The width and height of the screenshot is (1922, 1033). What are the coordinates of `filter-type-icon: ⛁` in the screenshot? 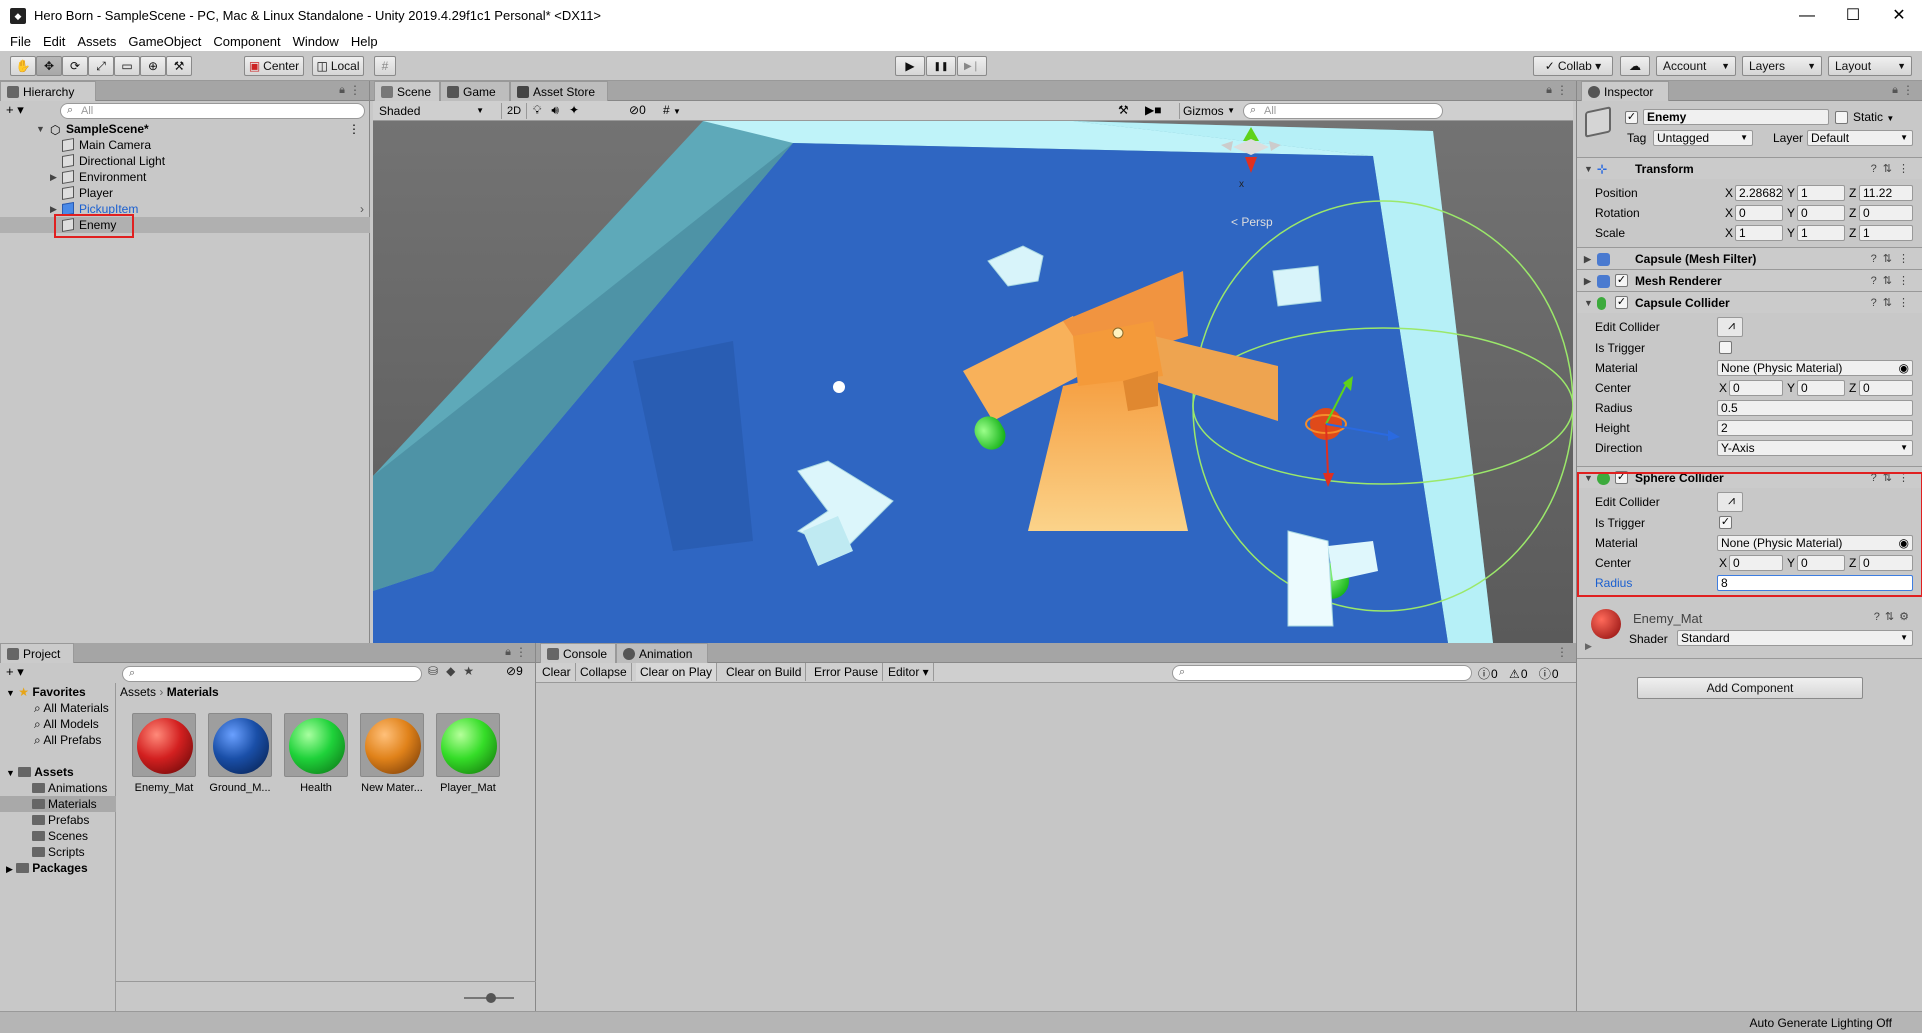 It's located at (437, 671).